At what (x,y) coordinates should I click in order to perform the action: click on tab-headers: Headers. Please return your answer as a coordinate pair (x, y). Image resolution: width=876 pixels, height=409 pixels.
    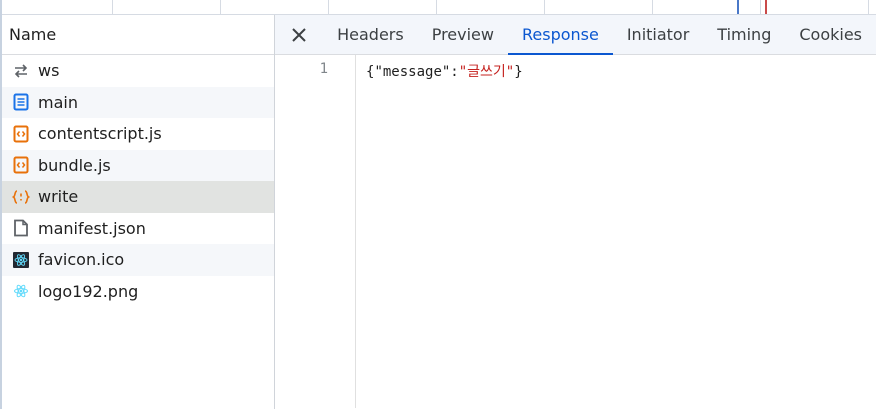
    Looking at the image, I should click on (370, 34).